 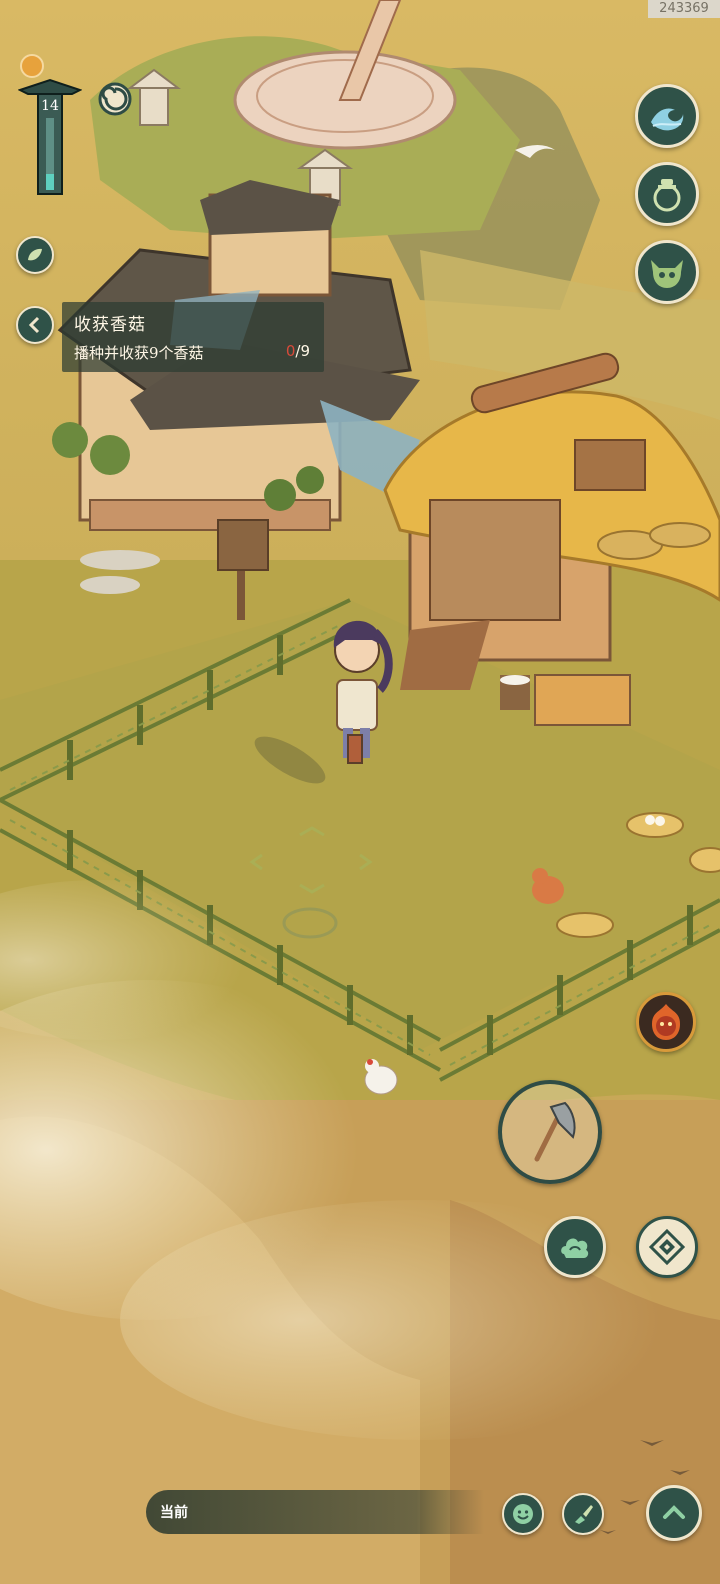 What do you see at coordinates (315, 1512) in the screenshot?
I see `chat-bar: 当前` at bounding box center [315, 1512].